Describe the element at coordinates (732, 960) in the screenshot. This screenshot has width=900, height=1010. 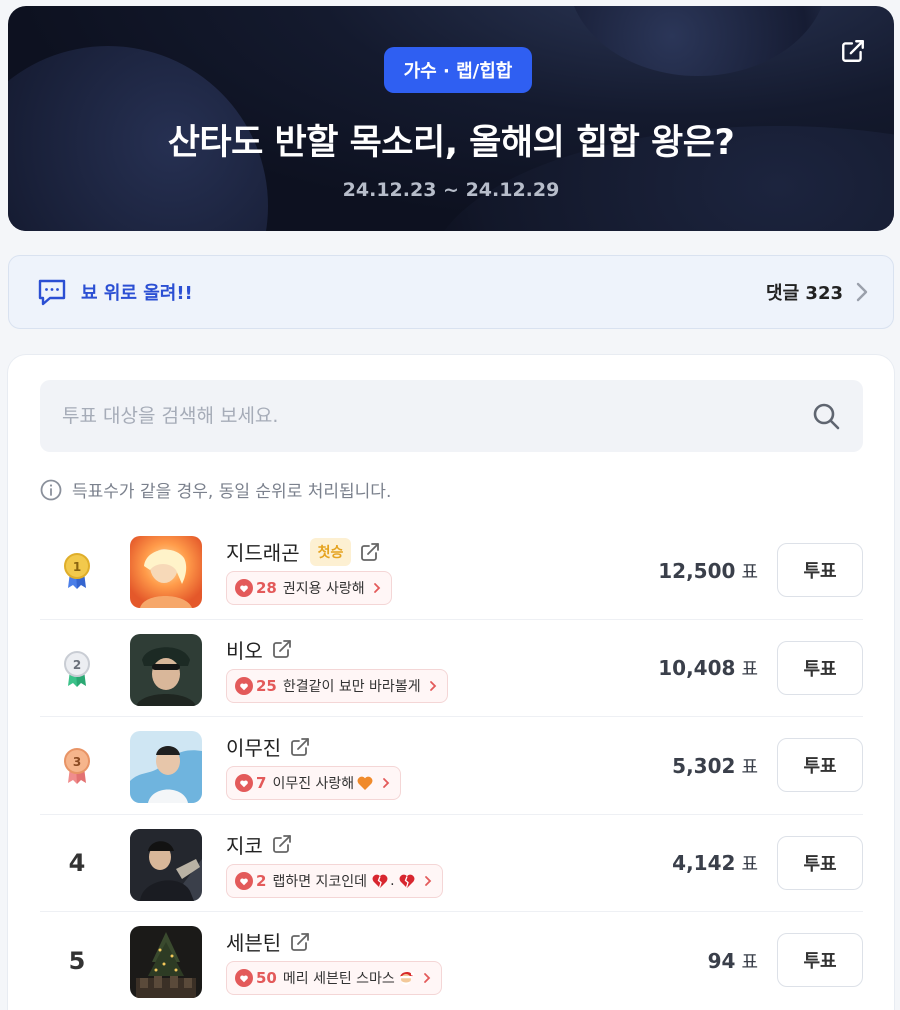
I see `vote-count: 94 표` at that location.